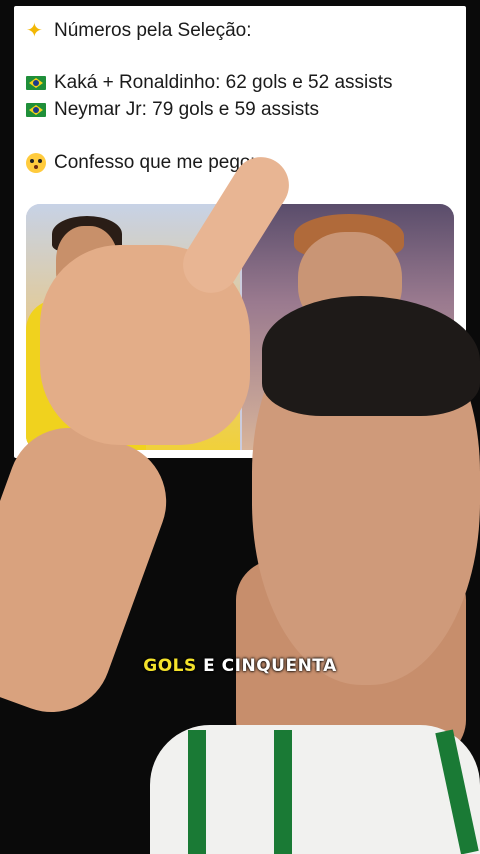  What do you see at coordinates (170, 666) in the screenshot?
I see `caption-highlight-word: GOLS` at bounding box center [170, 666].